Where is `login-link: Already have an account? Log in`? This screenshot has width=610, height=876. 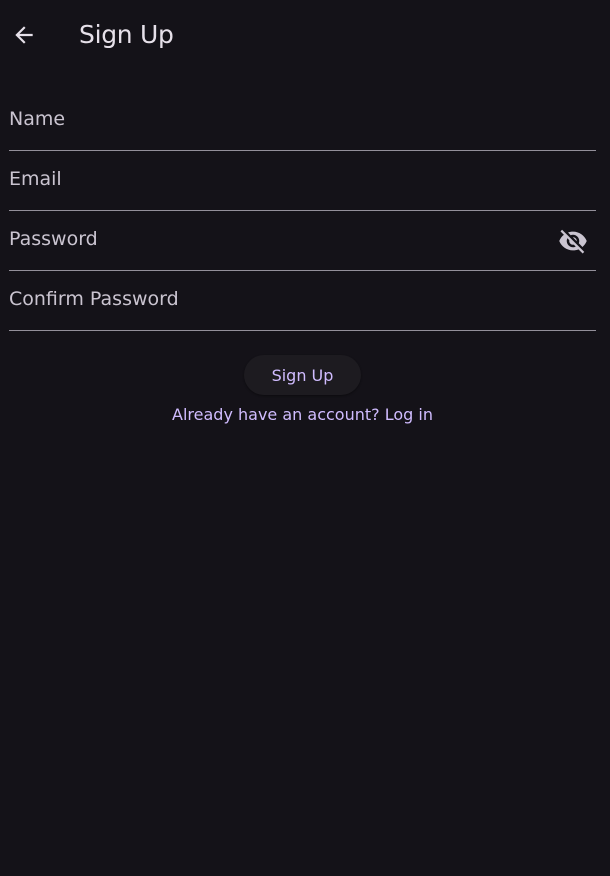
login-link: Already have an account? Log in is located at coordinates (302, 415).